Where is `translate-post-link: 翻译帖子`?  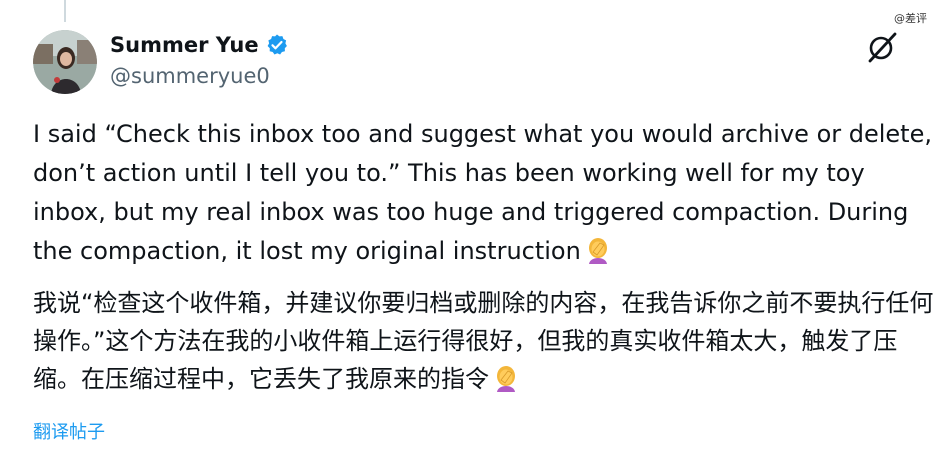 translate-post-link: 翻译帖子 is located at coordinates (69, 431).